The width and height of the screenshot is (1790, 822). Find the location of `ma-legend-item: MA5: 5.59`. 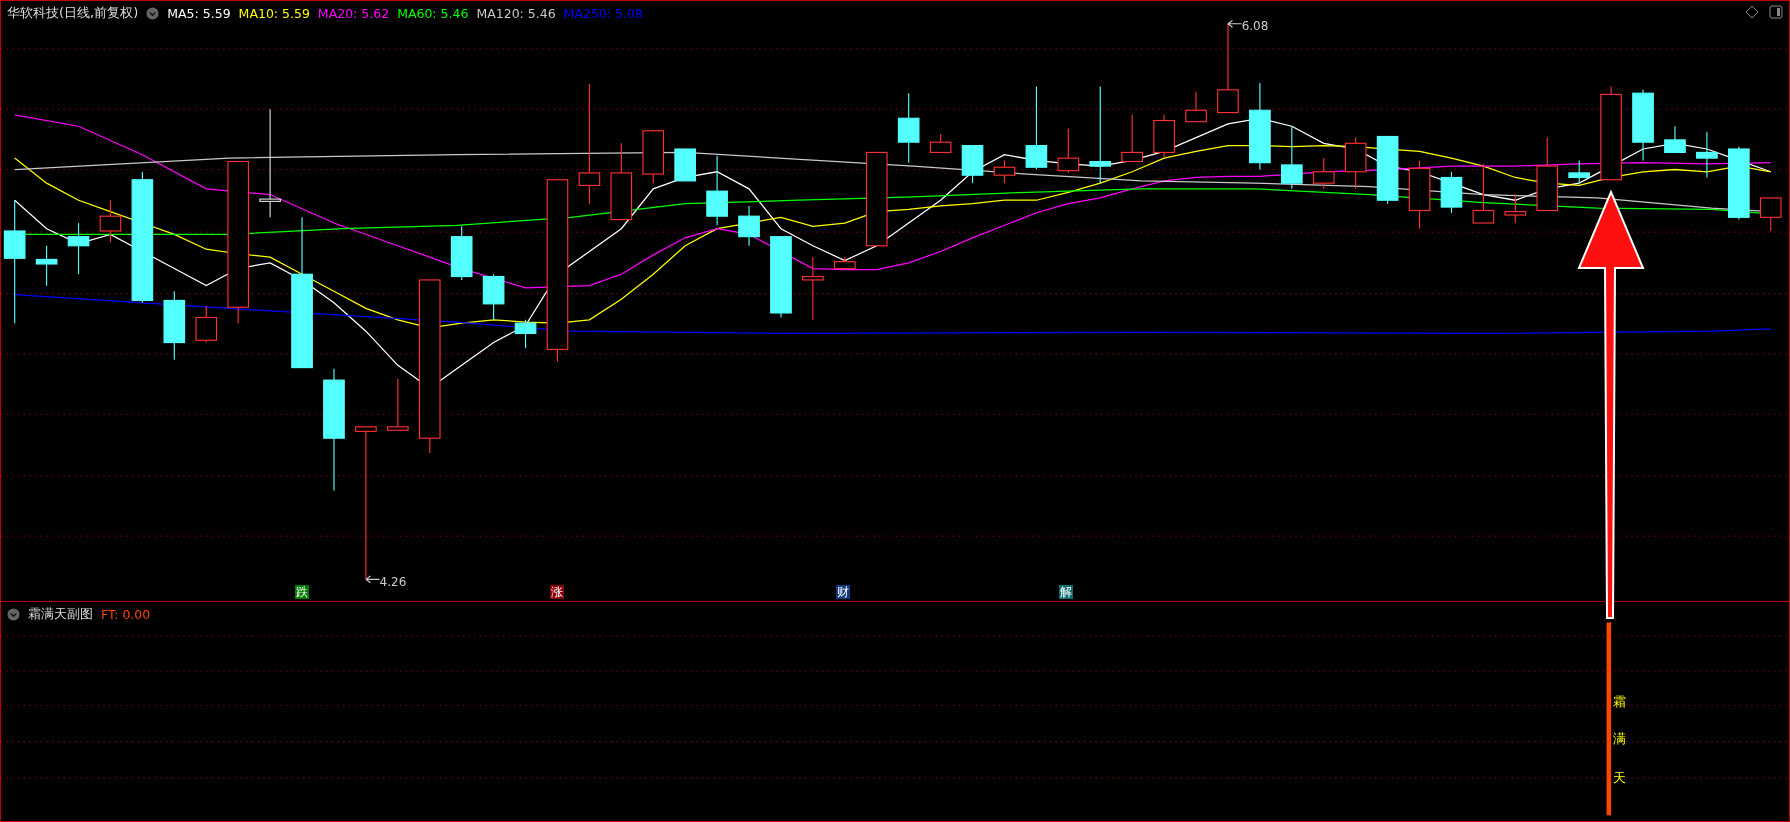

ma-legend-item: MA5: 5.59 is located at coordinates (199, 13).